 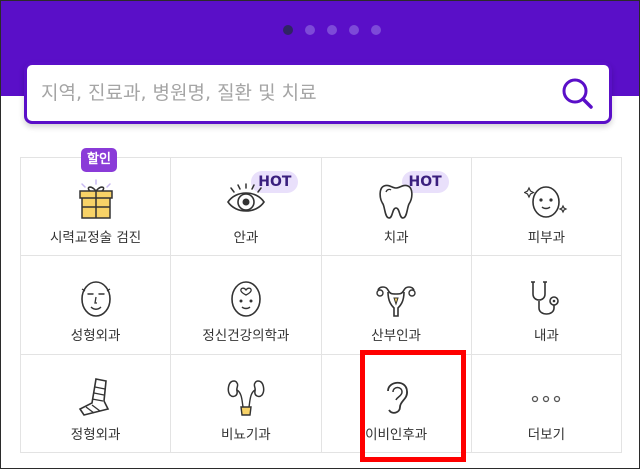 What do you see at coordinates (246, 336) in the screenshot?
I see `category-label: 정신건강의학과` at bounding box center [246, 336].